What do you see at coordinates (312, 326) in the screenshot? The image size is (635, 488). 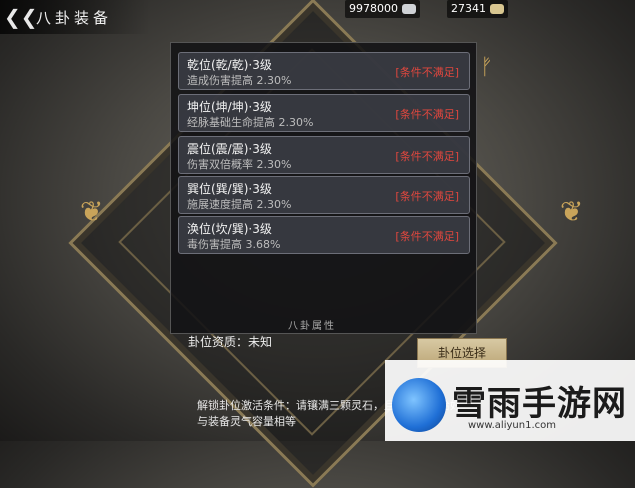 I see `bagua-attribute-label: 八卦属性` at bounding box center [312, 326].